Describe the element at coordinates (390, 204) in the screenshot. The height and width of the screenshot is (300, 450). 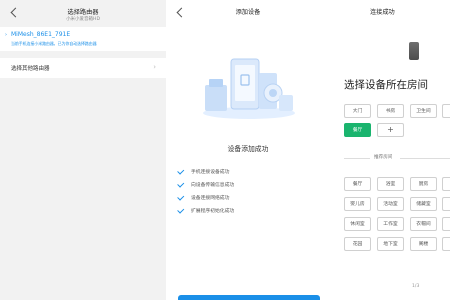
I see `room-chip: 活动室` at that location.